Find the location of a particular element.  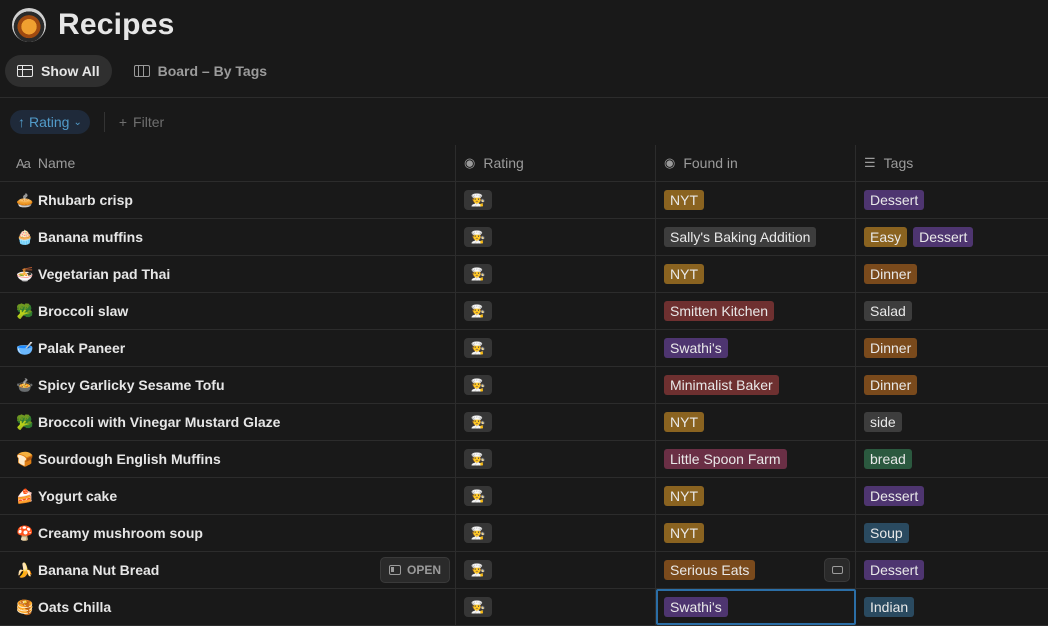

name-cell: 🥣 Palak Paneer is located at coordinates (228, 348).